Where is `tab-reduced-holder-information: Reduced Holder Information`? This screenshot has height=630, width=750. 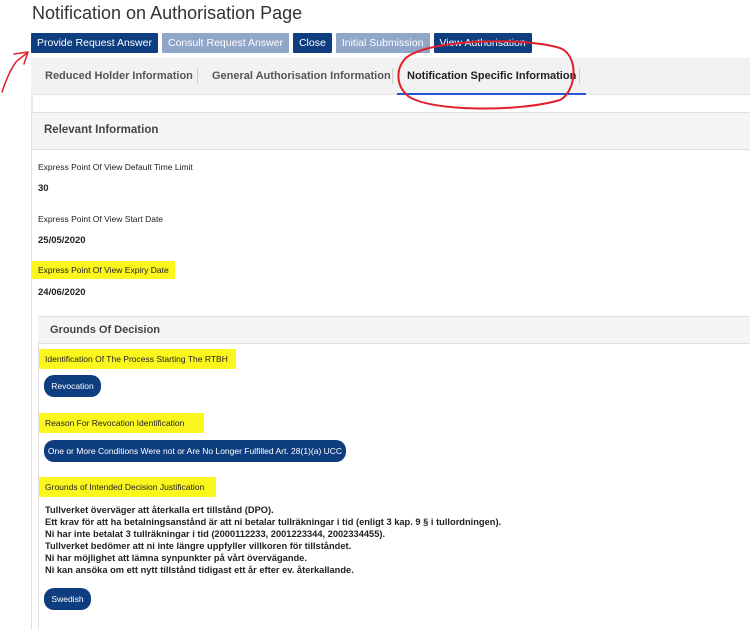 tab-reduced-holder-information: Reduced Holder Information is located at coordinates (119, 76).